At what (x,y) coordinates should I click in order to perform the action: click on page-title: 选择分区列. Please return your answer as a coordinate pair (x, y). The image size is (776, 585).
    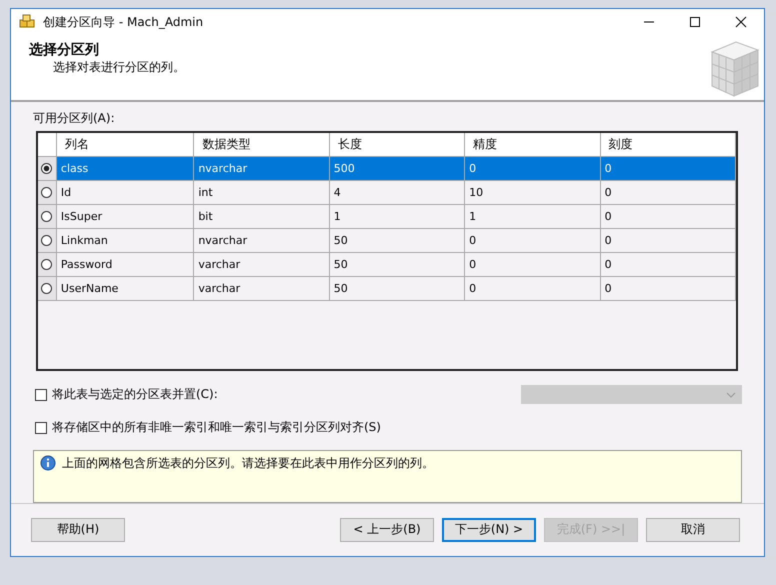
    Looking at the image, I should click on (64, 49).